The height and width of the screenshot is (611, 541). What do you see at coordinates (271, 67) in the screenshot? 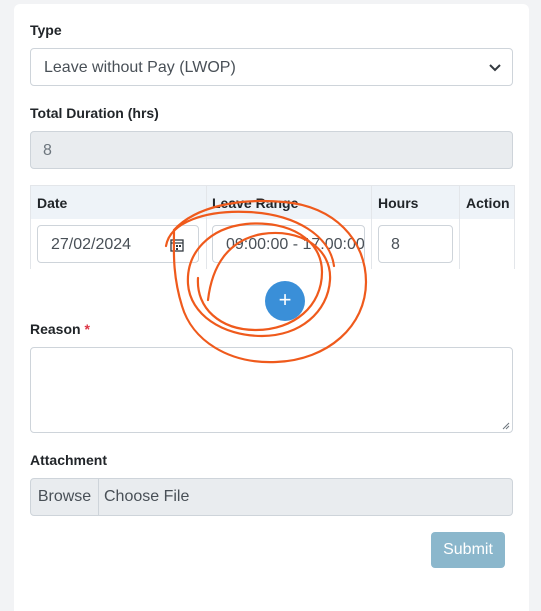
I see `type-select: Leave without Pay (LWOP)` at bounding box center [271, 67].